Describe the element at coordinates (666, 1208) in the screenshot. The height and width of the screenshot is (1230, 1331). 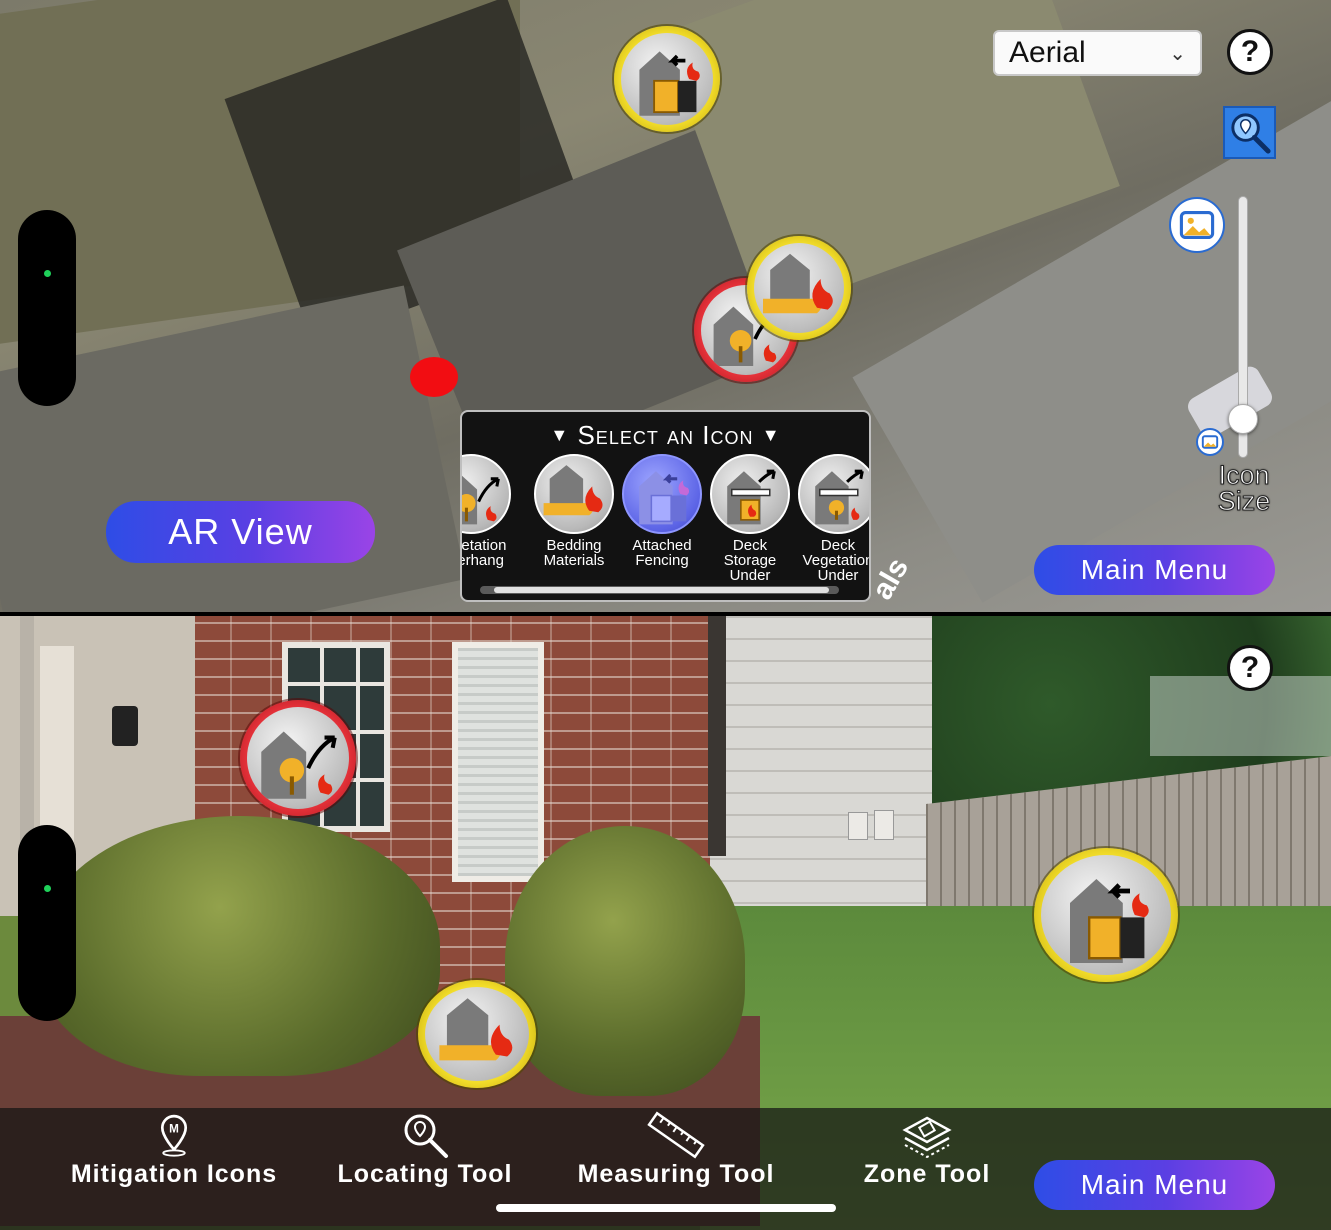
I see `home-indicator` at that location.